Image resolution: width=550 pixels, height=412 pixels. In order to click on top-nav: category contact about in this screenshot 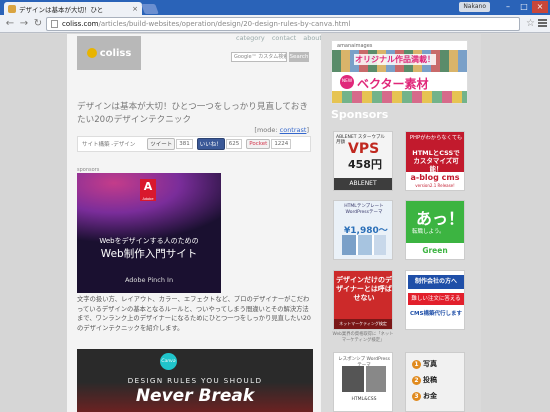, I will do `click(276, 38)`.